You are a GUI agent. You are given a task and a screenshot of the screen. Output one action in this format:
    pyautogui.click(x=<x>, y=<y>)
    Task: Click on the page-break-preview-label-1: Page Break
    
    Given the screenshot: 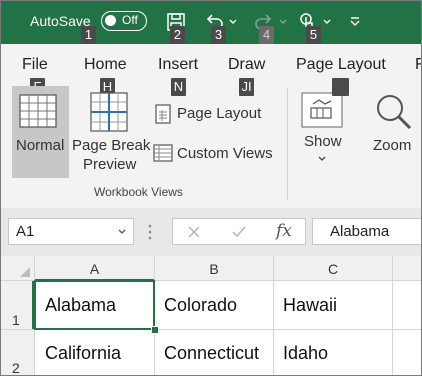 What is the action you would take?
    pyautogui.click(x=111, y=145)
    